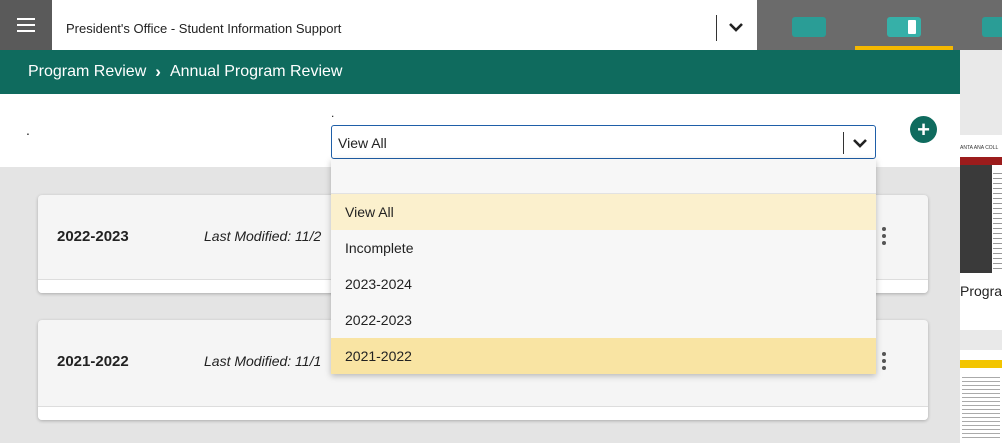 Image resolution: width=1002 pixels, height=443 pixels. What do you see at coordinates (603, 320) in the screenshot?
I see `dropdown-option: 2022-2023` at bounding box center [603, 320].